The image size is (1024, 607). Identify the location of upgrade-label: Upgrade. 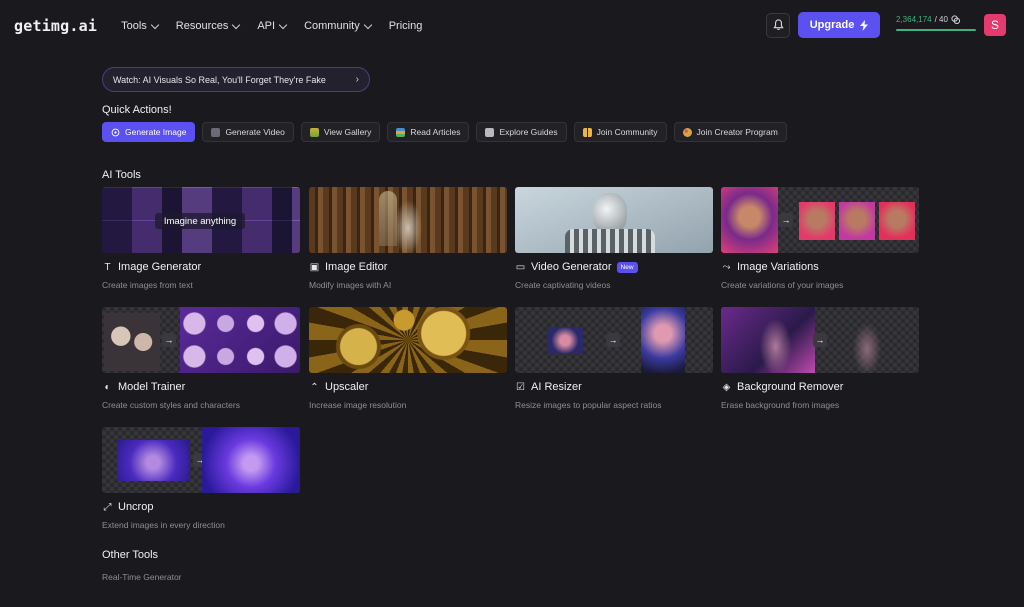
(832, 25).